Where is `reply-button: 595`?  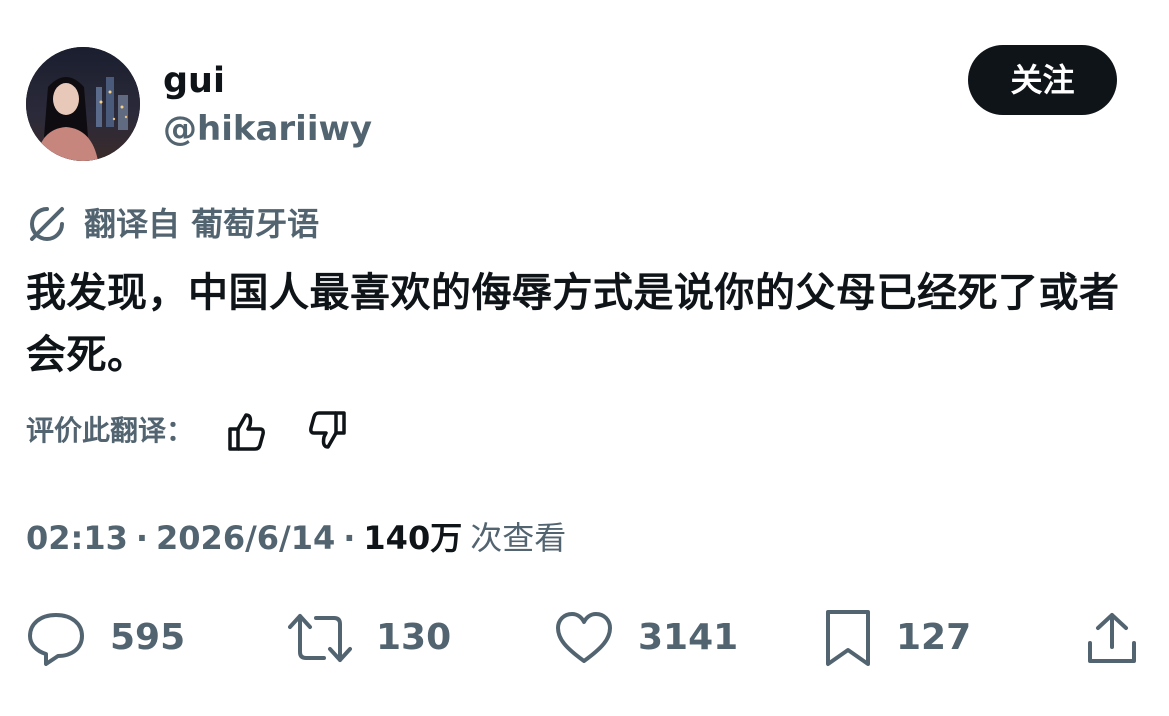 reply-button: 595 is located at coordinates (105, 638).